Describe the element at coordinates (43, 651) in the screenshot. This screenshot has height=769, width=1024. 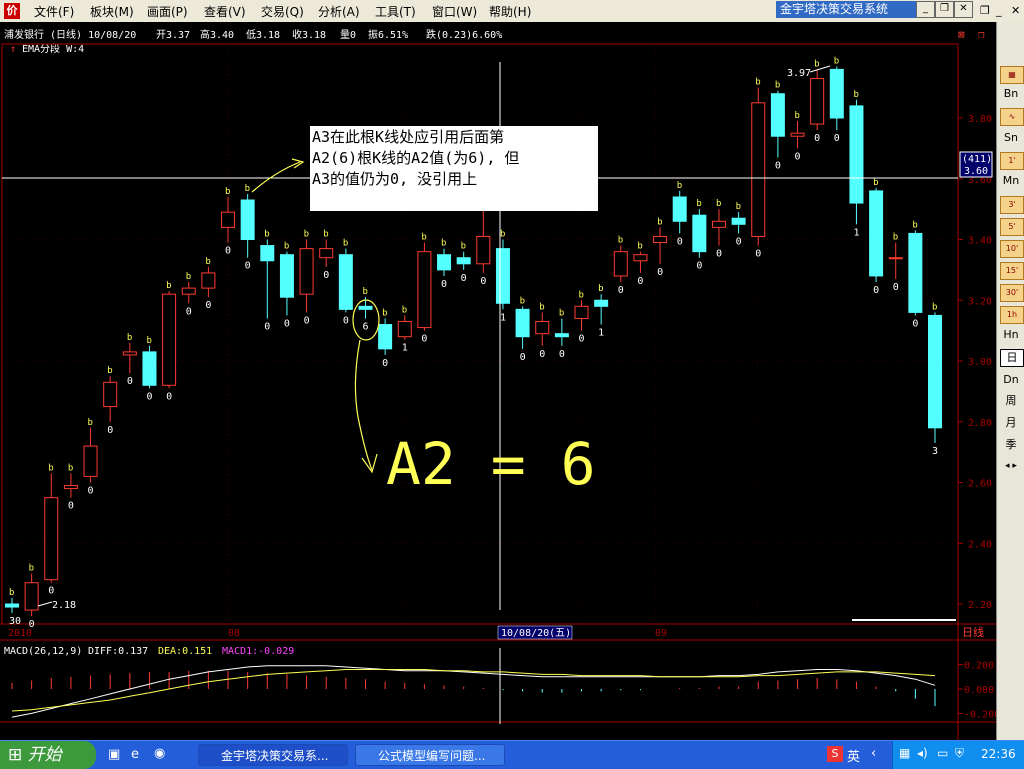
I see `macd-label: MACD(26,12,9)` at that location.